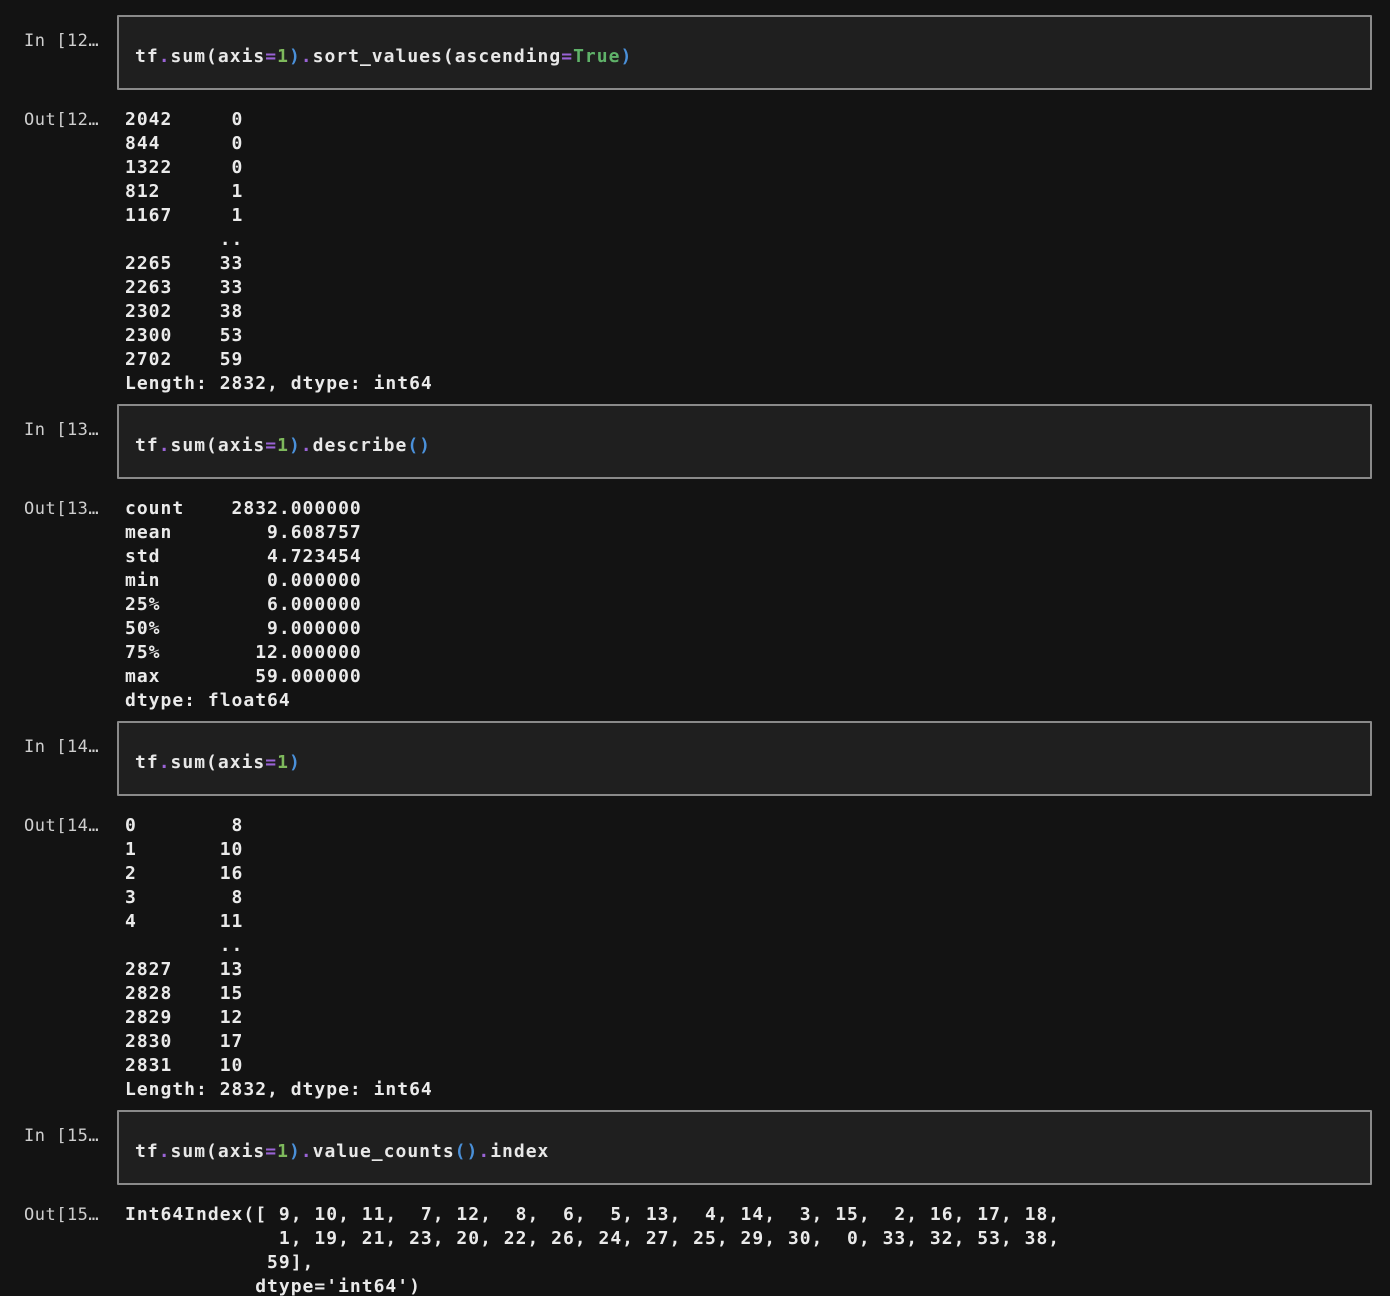  I want to click on code-token: describe, so click(360, 445).